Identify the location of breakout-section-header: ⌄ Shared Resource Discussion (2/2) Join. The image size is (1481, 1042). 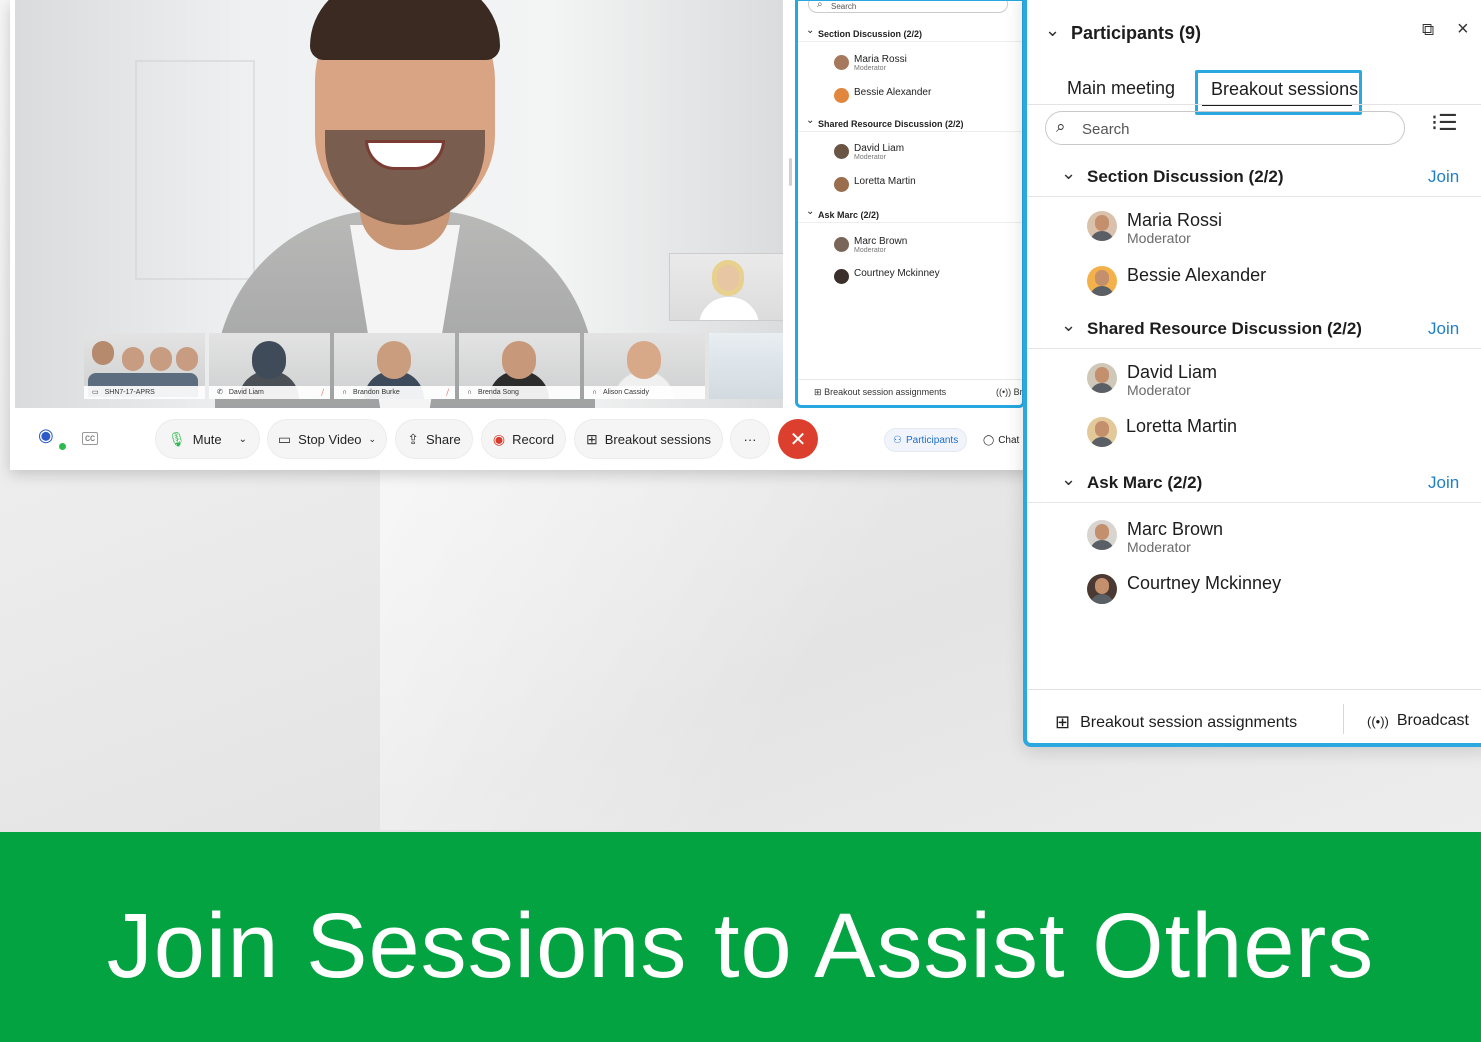
(1254, 329).